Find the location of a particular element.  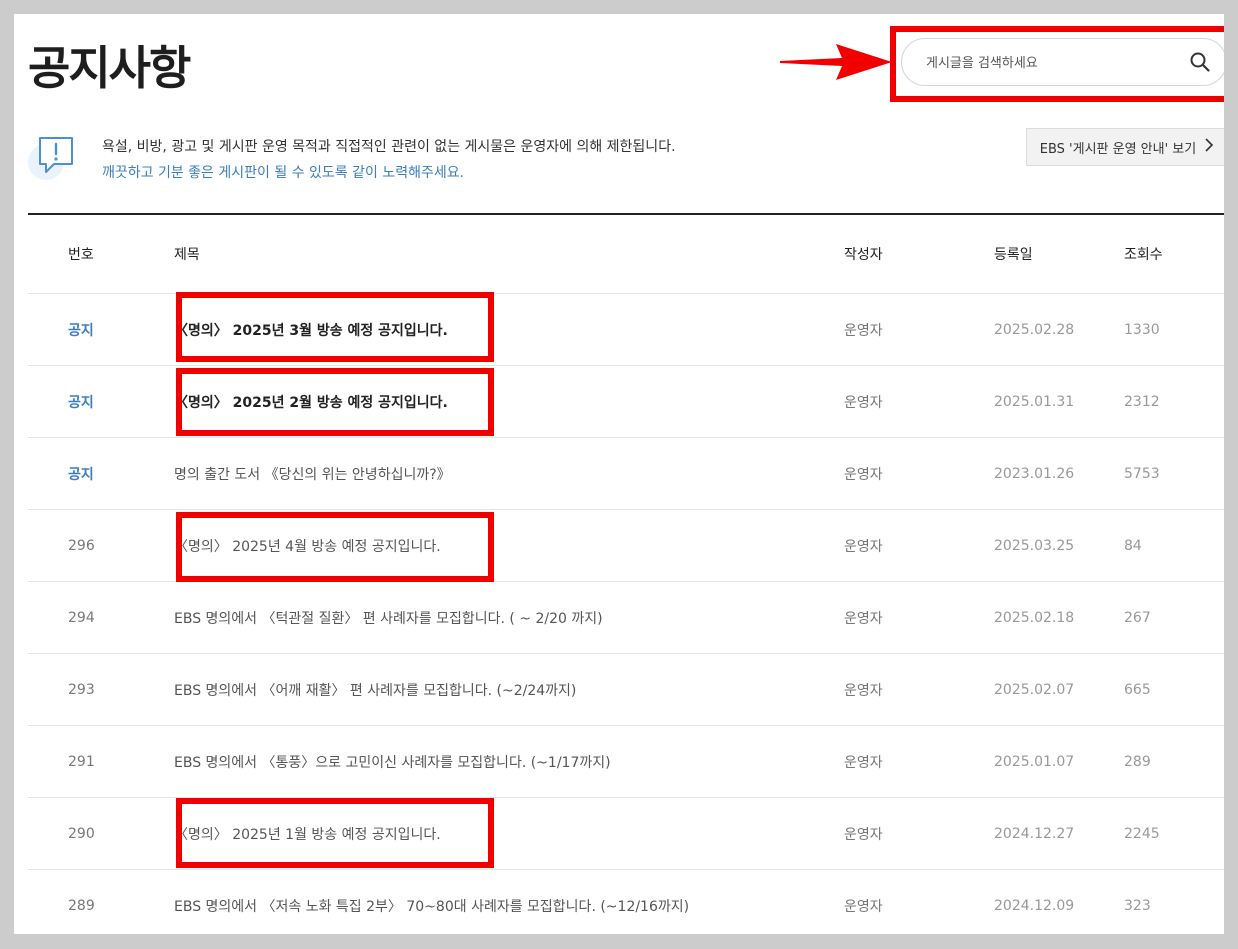

row-date: 2024.12.27 is located at coordinates (1034, 833).